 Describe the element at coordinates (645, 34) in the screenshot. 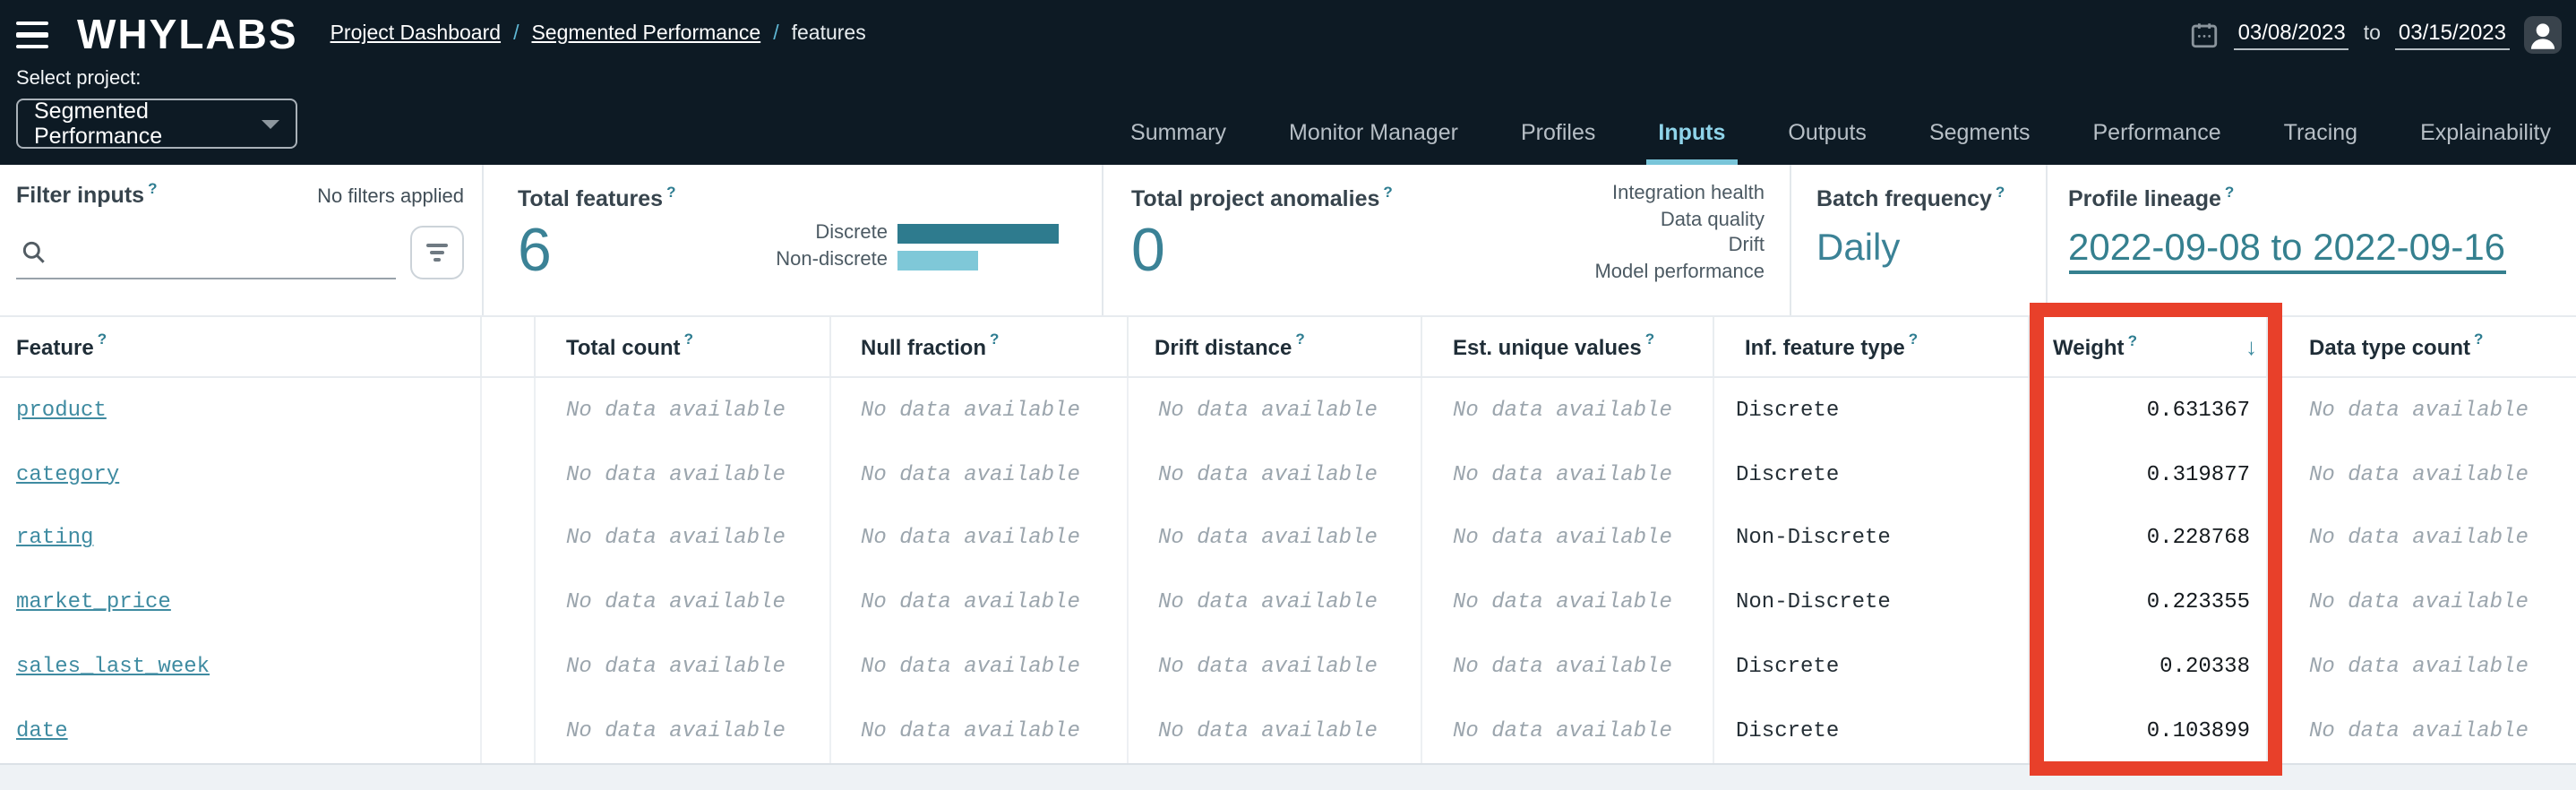

I see `breadcrumb-item: Segmented Performance` at that location.